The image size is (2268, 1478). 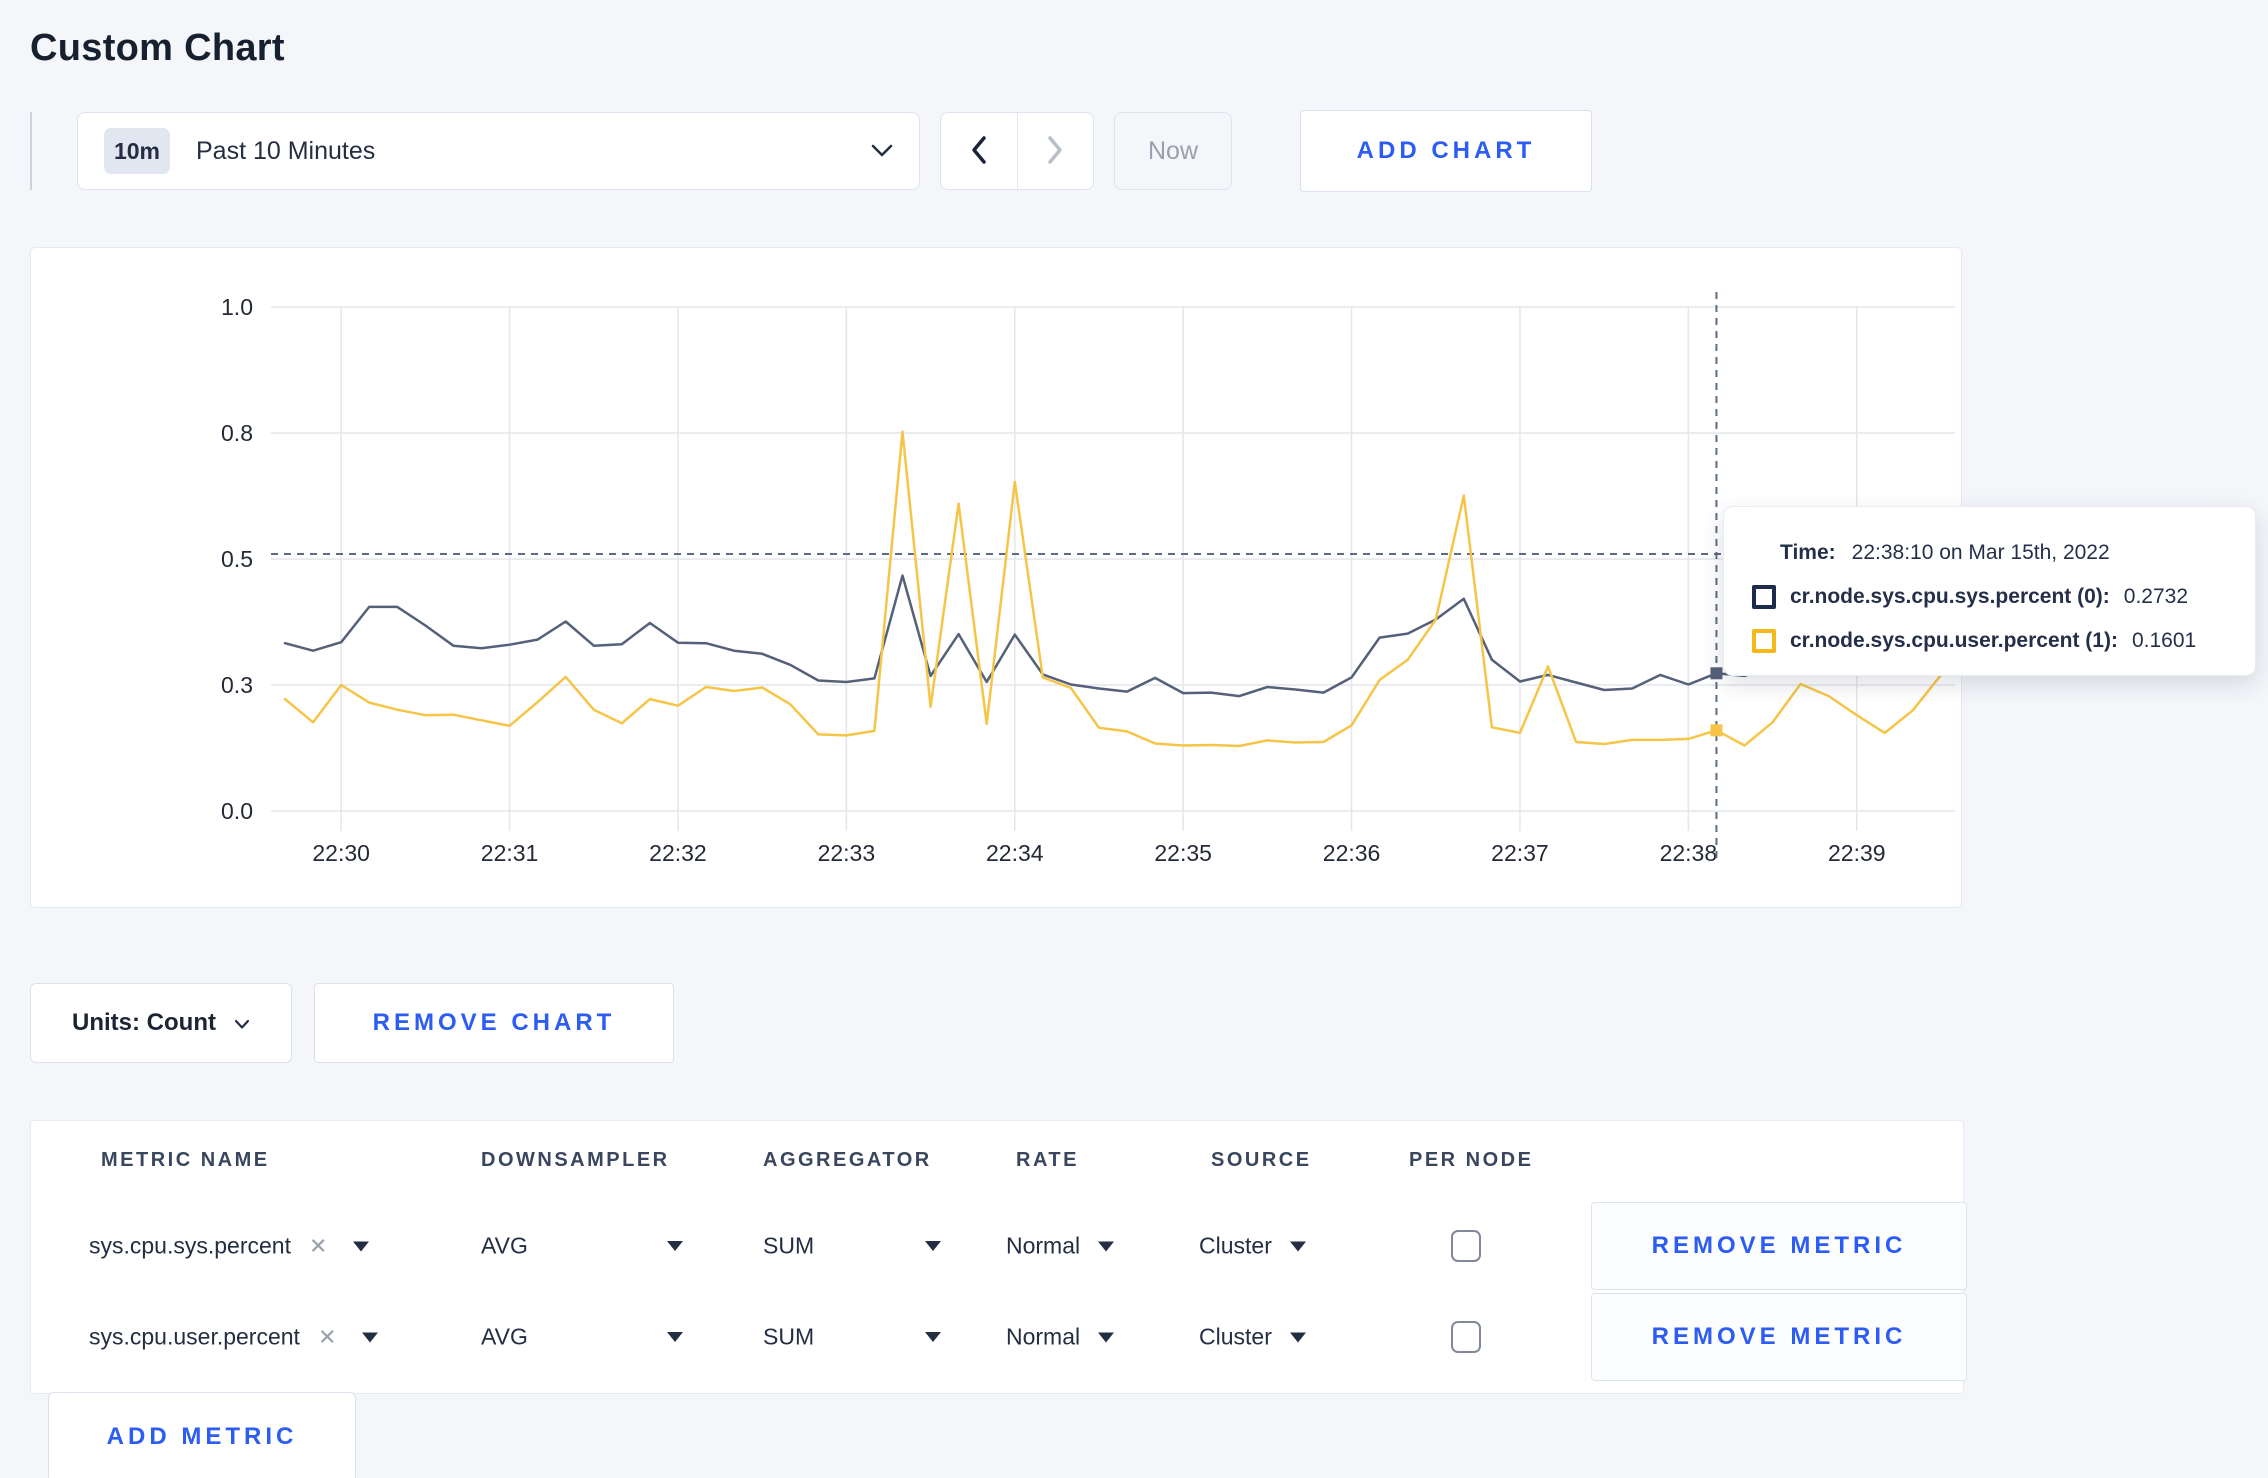 What do you see at coordinates (237, 307) in the screenshot?
I see `svg-text: 1.0` at bounding box center [237, 307].